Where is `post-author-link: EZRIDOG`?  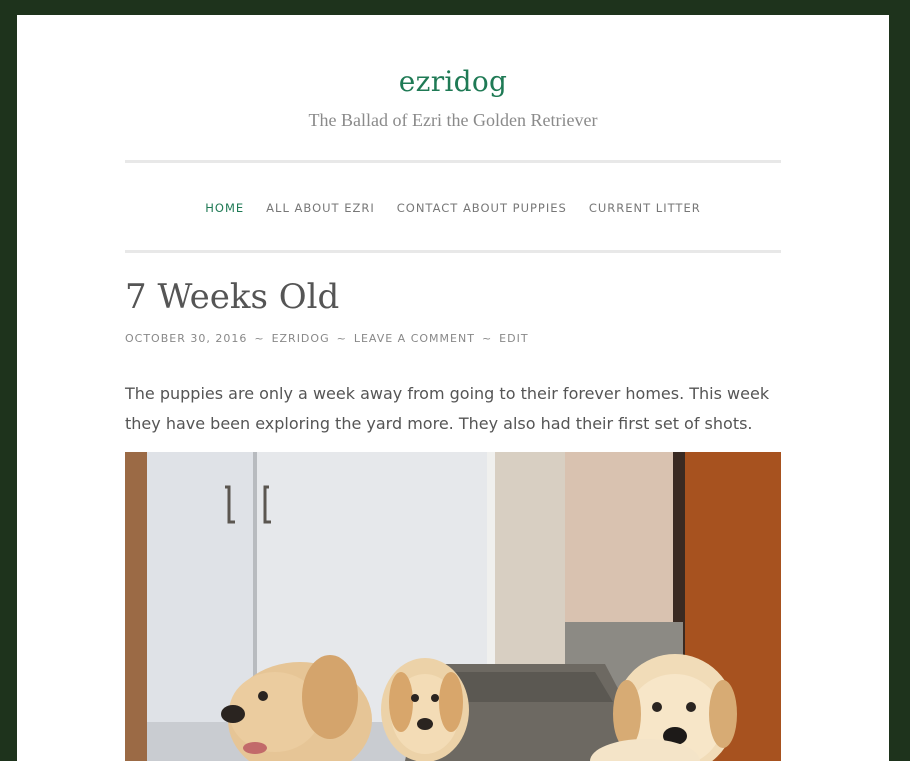
post-author-link: EZRIDOG is located at coordinates (301, 338).